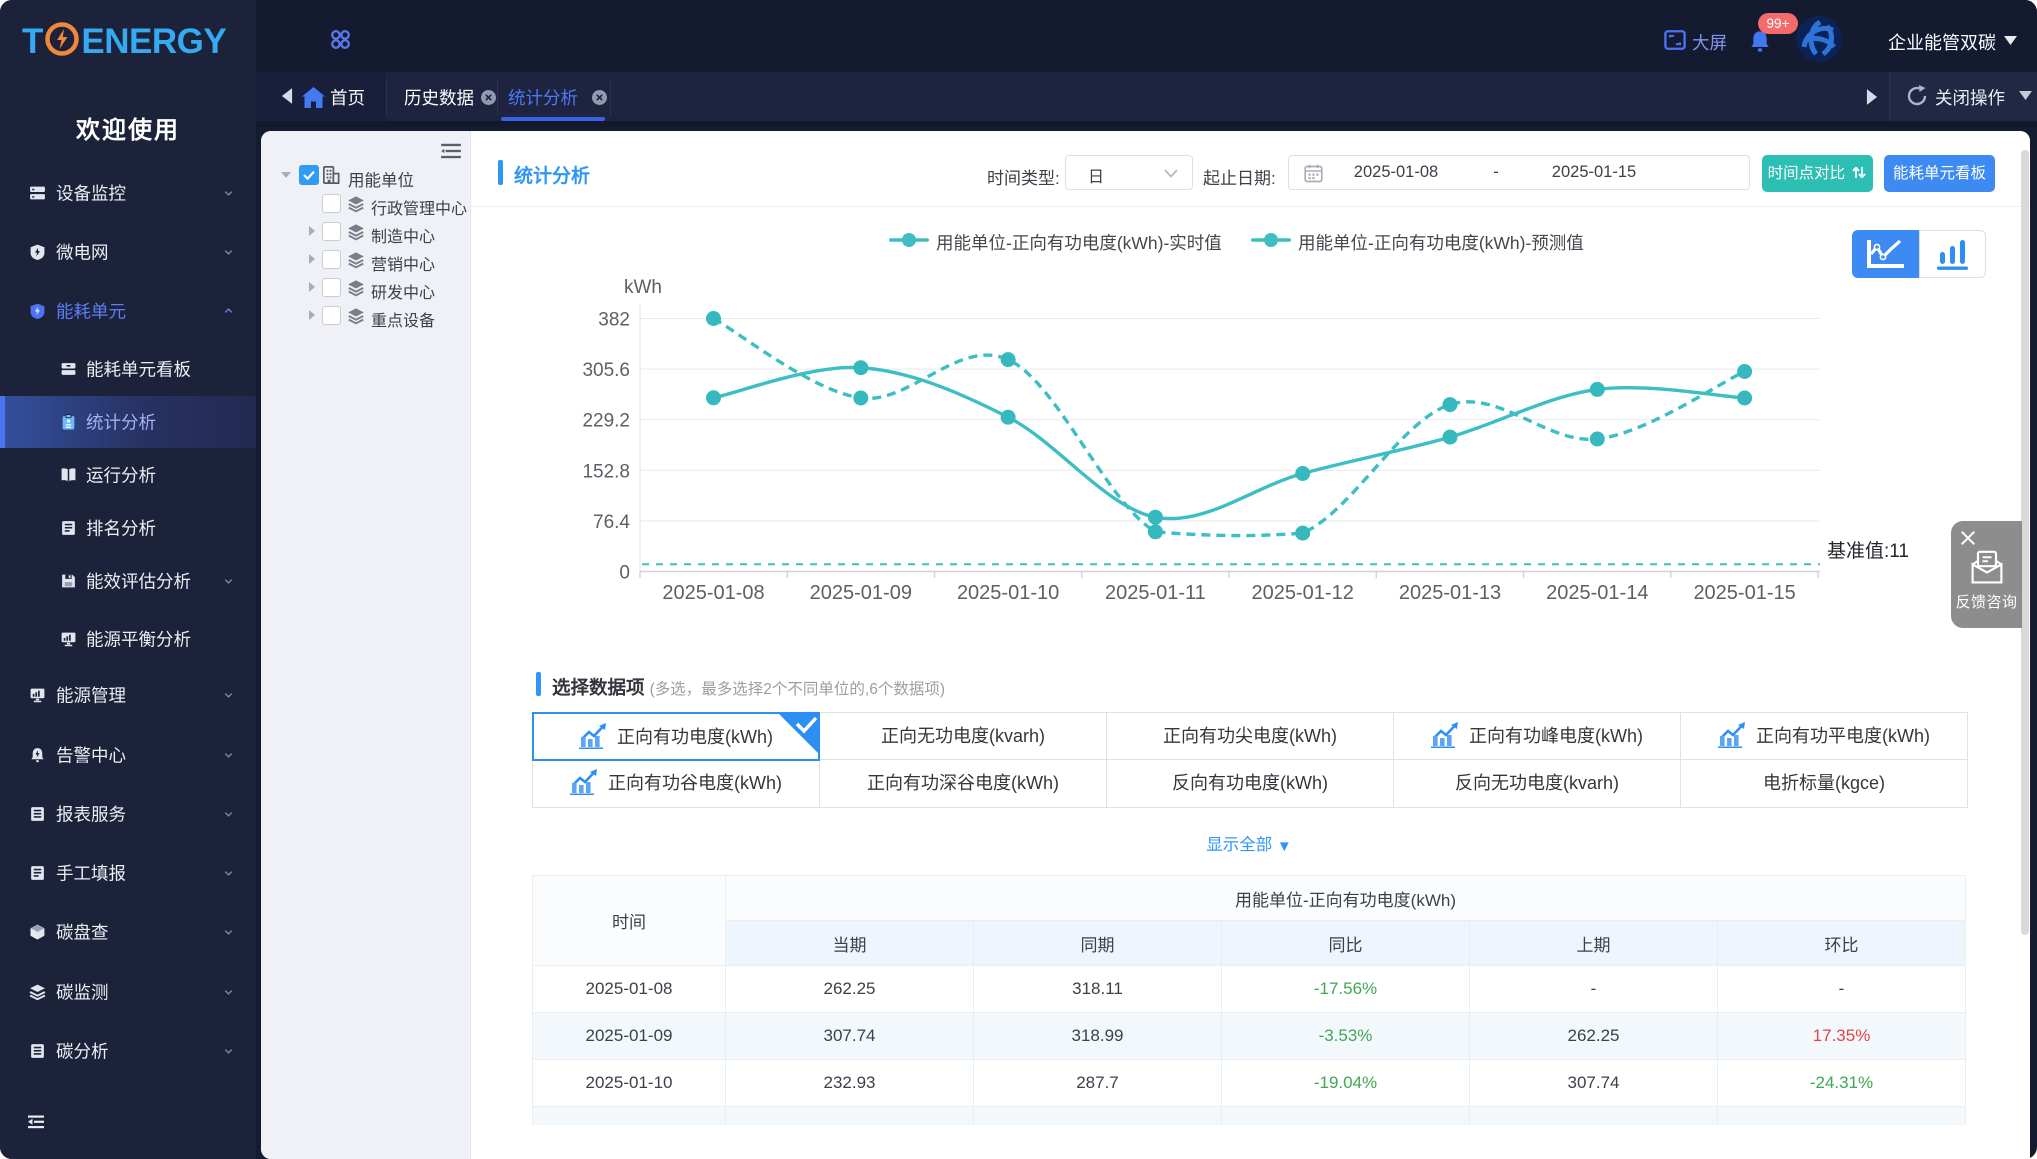  I want to click on svg-text: 76.4, so click(611, 522).